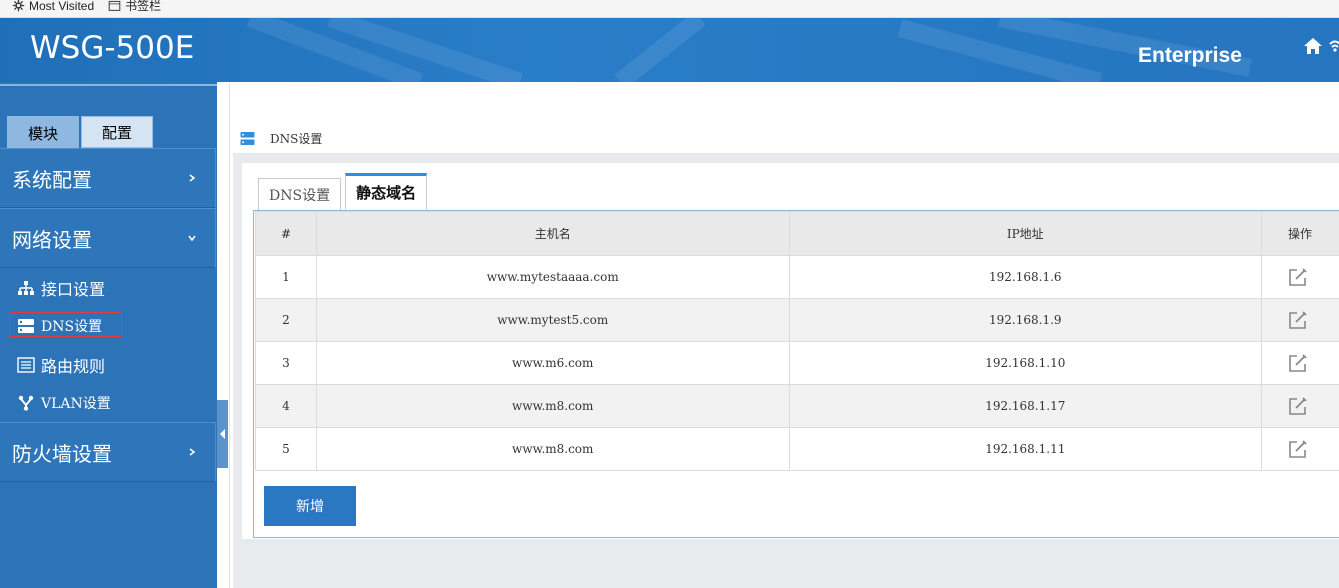 This screenshot has width=1339, height=588. I want to click on table-row: 3 www.m6.com 192.168.1.10, so click(797, 363).